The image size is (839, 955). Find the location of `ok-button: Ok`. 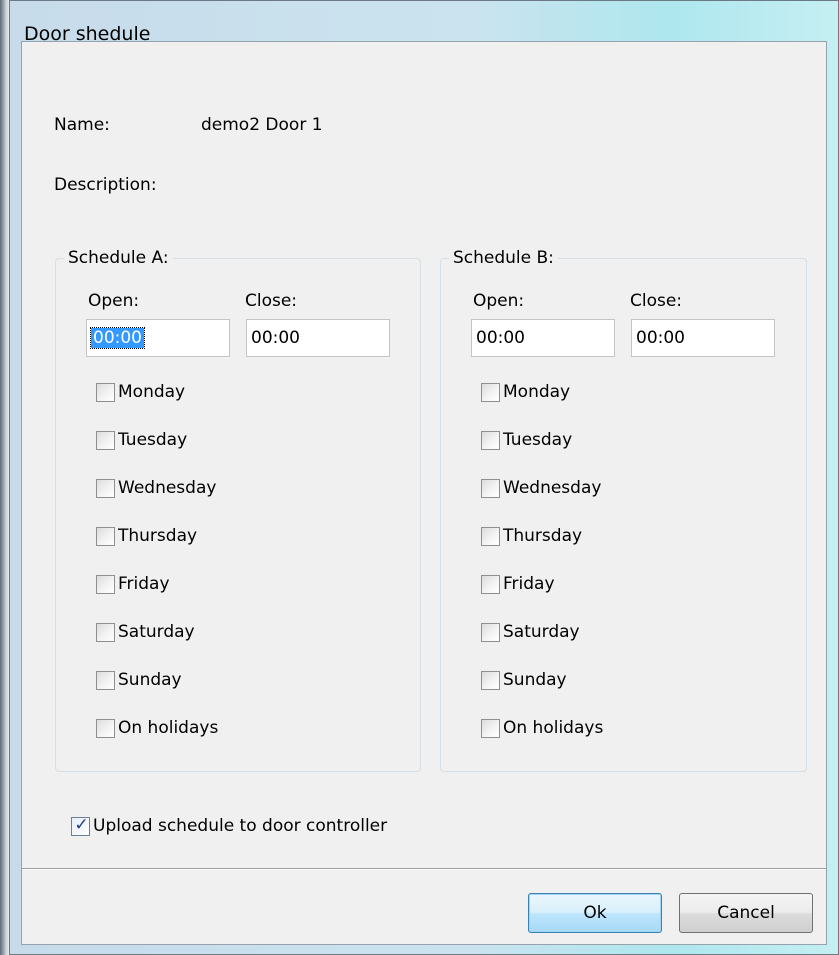

ok-button: Ok is located at coordinates (595, 913).